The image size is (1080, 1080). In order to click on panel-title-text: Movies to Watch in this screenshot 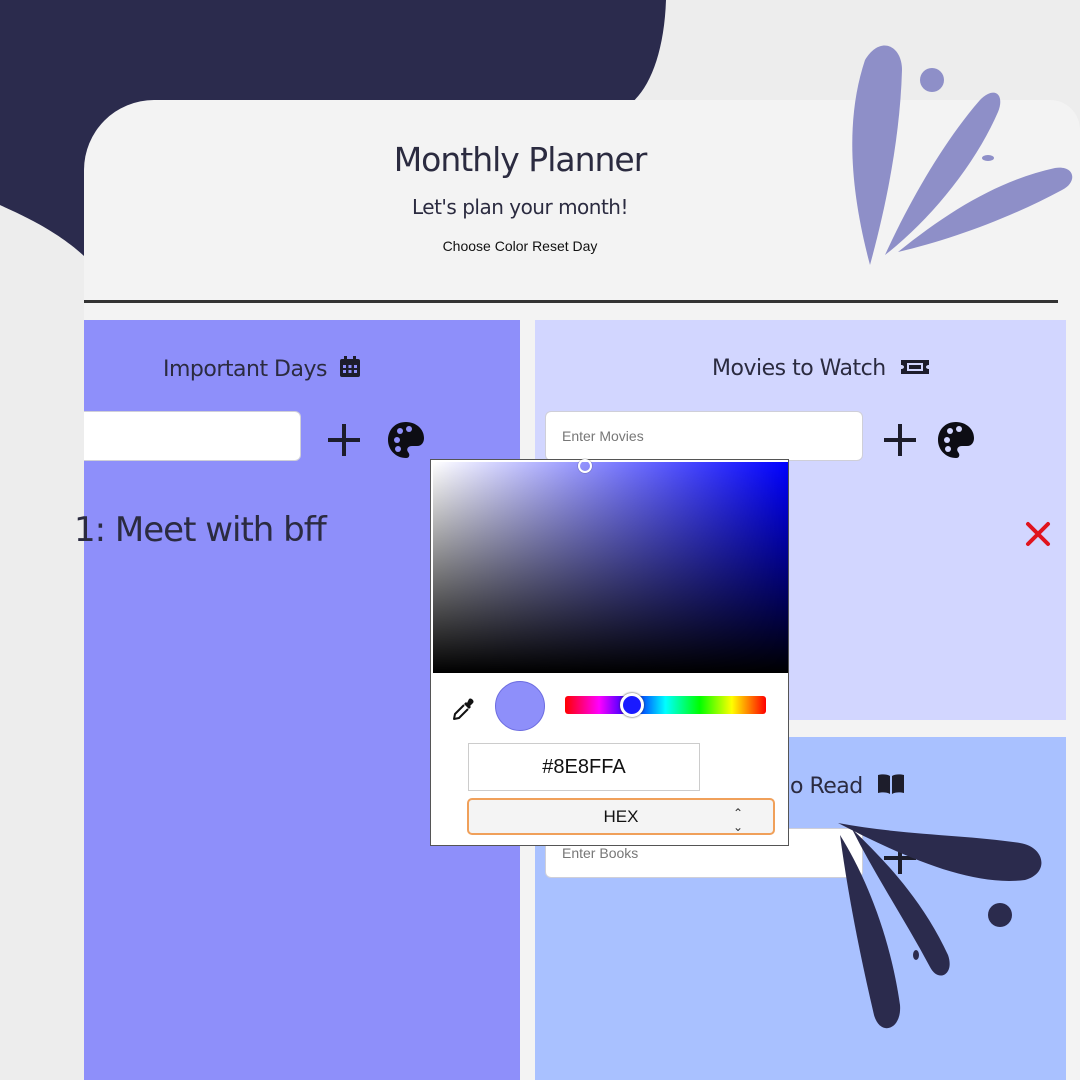, I will do `click(799, 368)`.